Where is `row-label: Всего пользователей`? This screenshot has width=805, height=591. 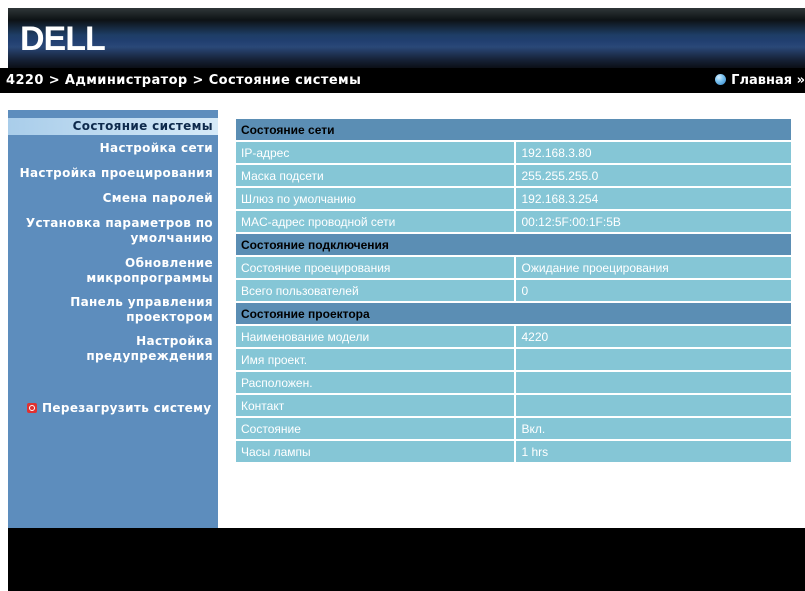
row-label: Всего пользователей is located at coordinates (375, 290).